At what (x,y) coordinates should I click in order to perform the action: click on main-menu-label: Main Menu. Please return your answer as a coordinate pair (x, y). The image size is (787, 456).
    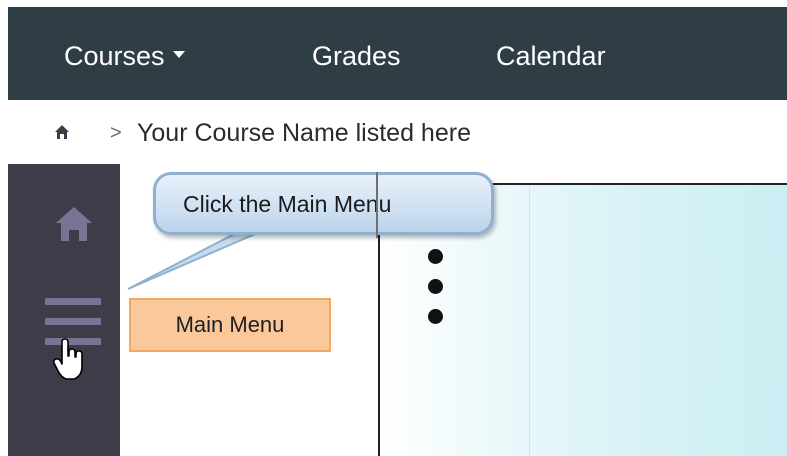
    Looking at the image, I should click on (230, 325).